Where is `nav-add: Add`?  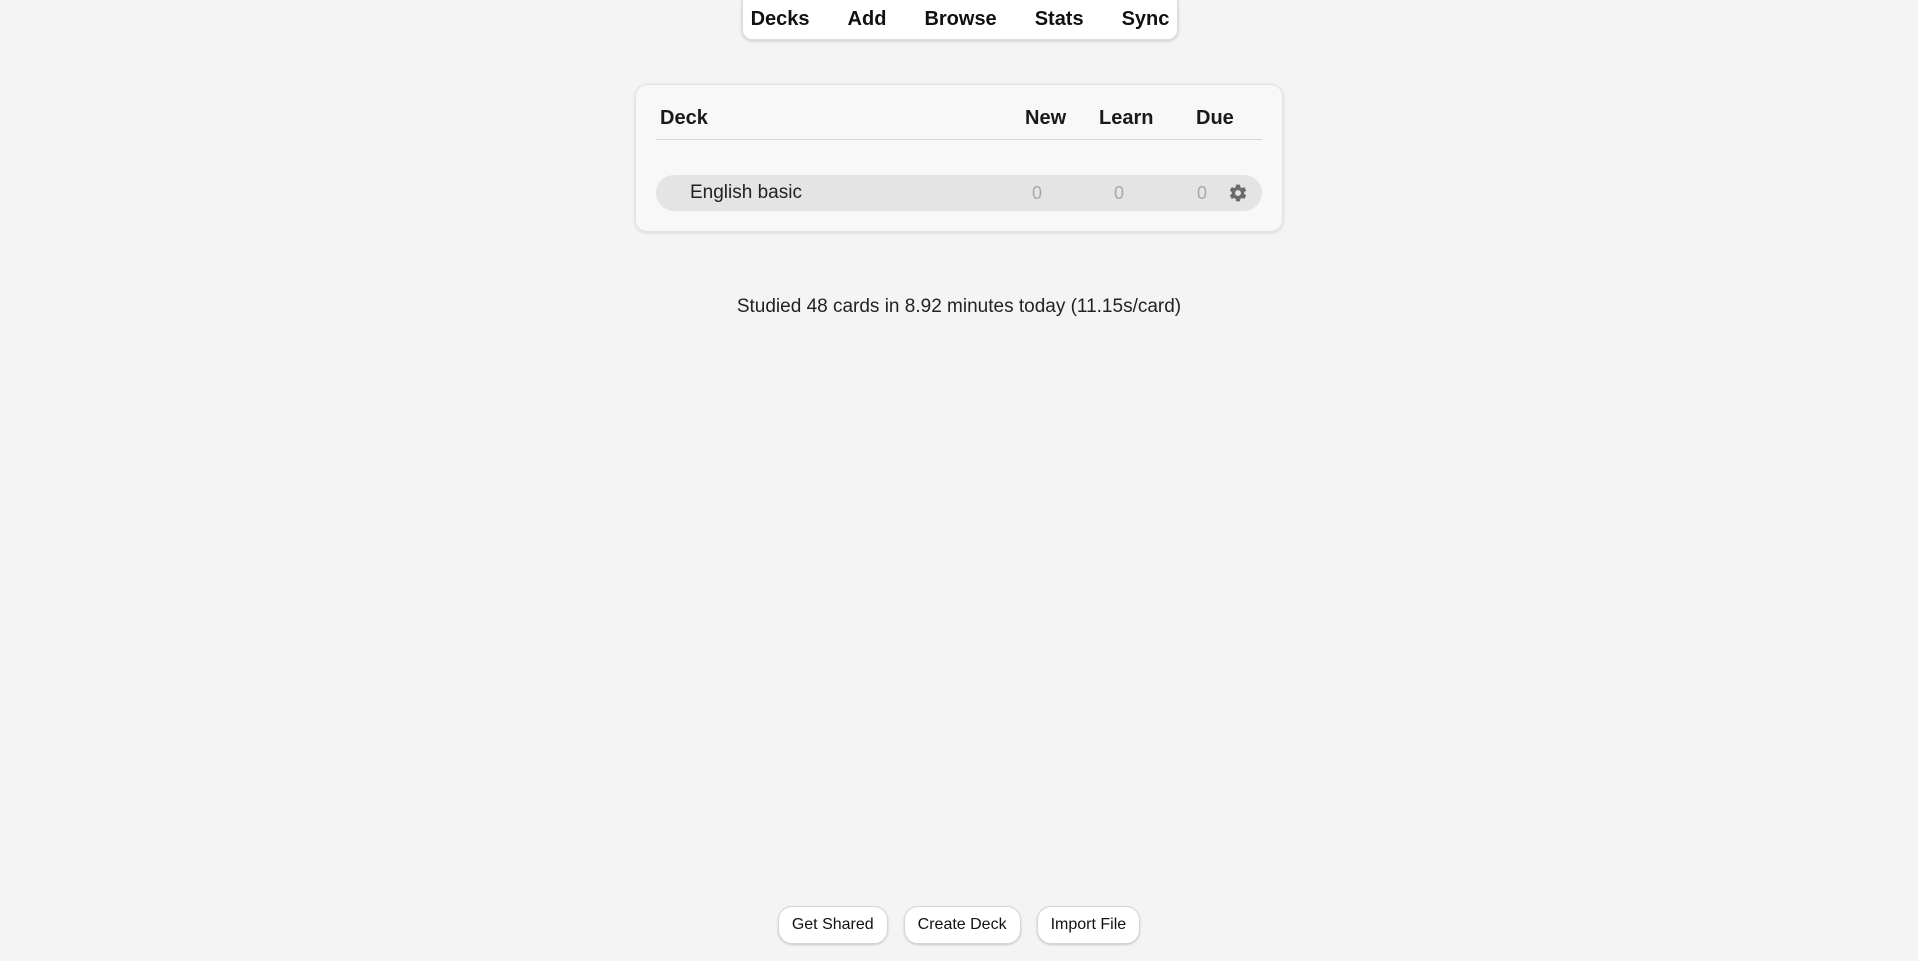
nav-add: Add is located at coordinates (867, 19).